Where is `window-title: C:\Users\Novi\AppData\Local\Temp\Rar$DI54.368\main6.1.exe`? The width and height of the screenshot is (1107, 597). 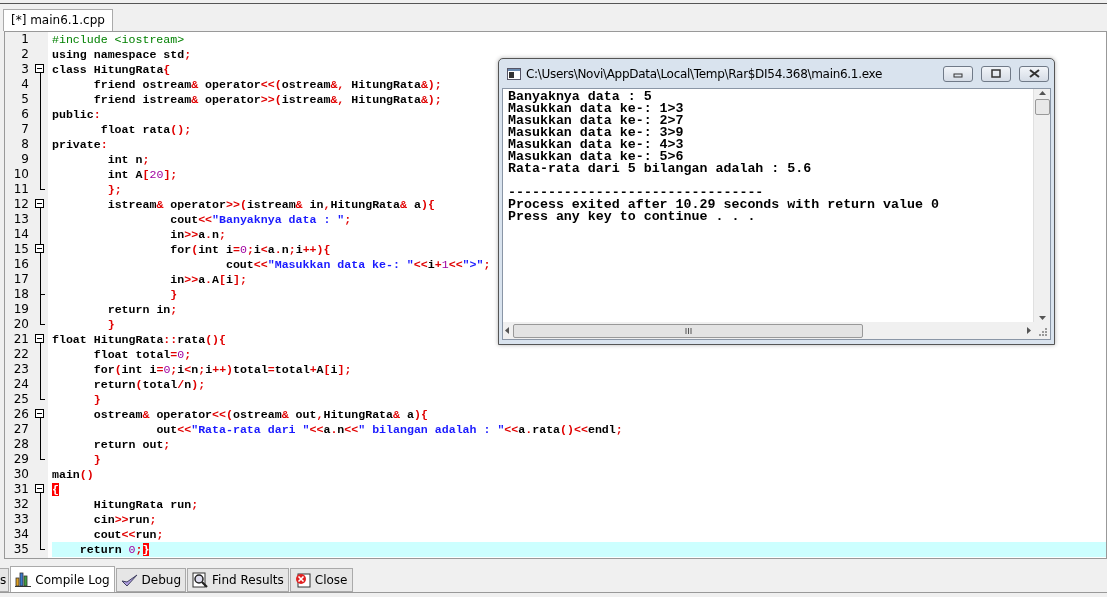
window-title: C:\Users\Novi\AppData\Local\Temp\Rar$DI54.368\main6.1.exe is located at coordinates (705, 73).